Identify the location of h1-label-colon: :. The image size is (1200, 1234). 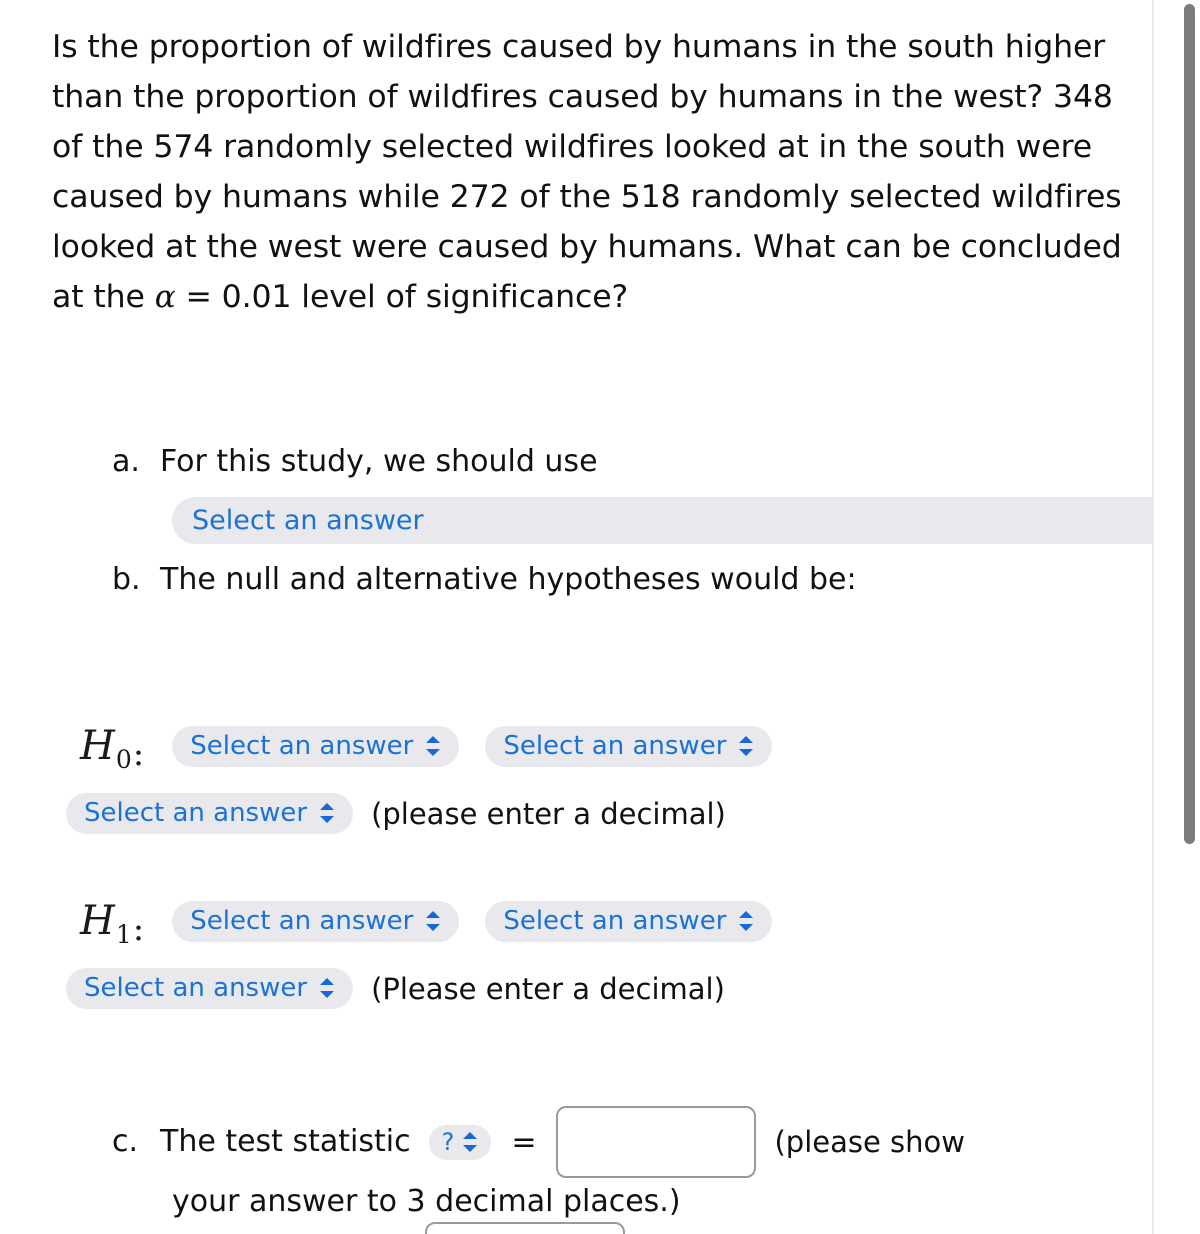
(138, 929).